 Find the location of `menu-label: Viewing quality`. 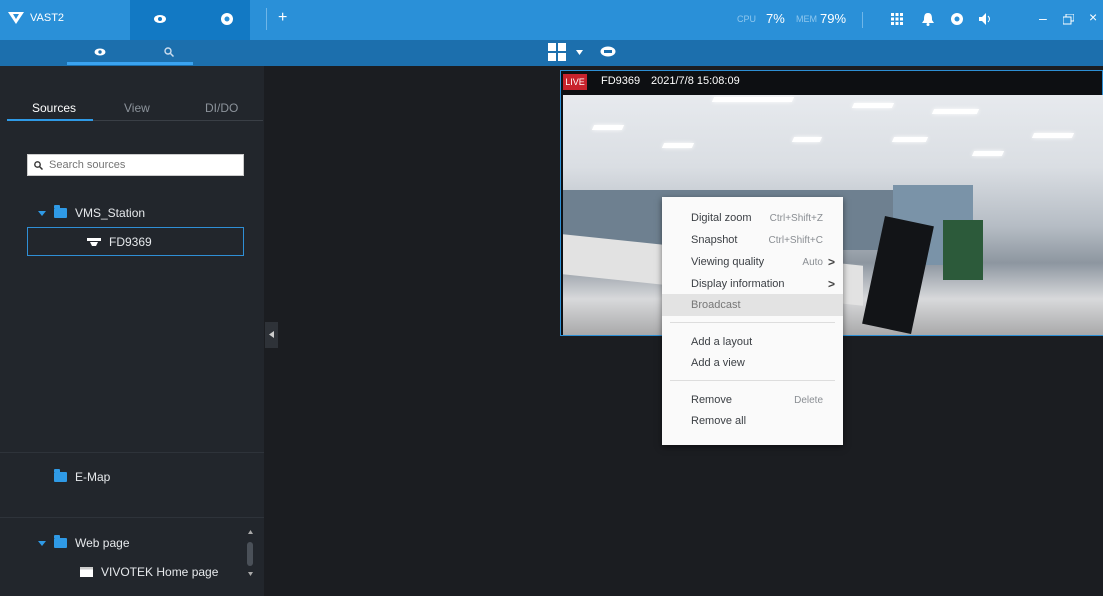

menu-label: Viewing quality is located at coordinates (728, 262).